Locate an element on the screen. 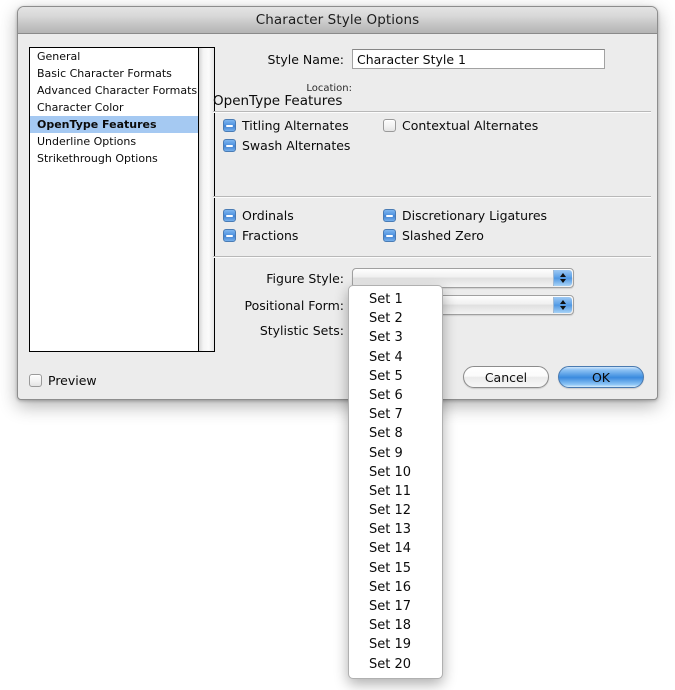 The height and width of the screenshot is (690, 675). menu-item-set-3: Set 3 is located at coordinates (395, 337).